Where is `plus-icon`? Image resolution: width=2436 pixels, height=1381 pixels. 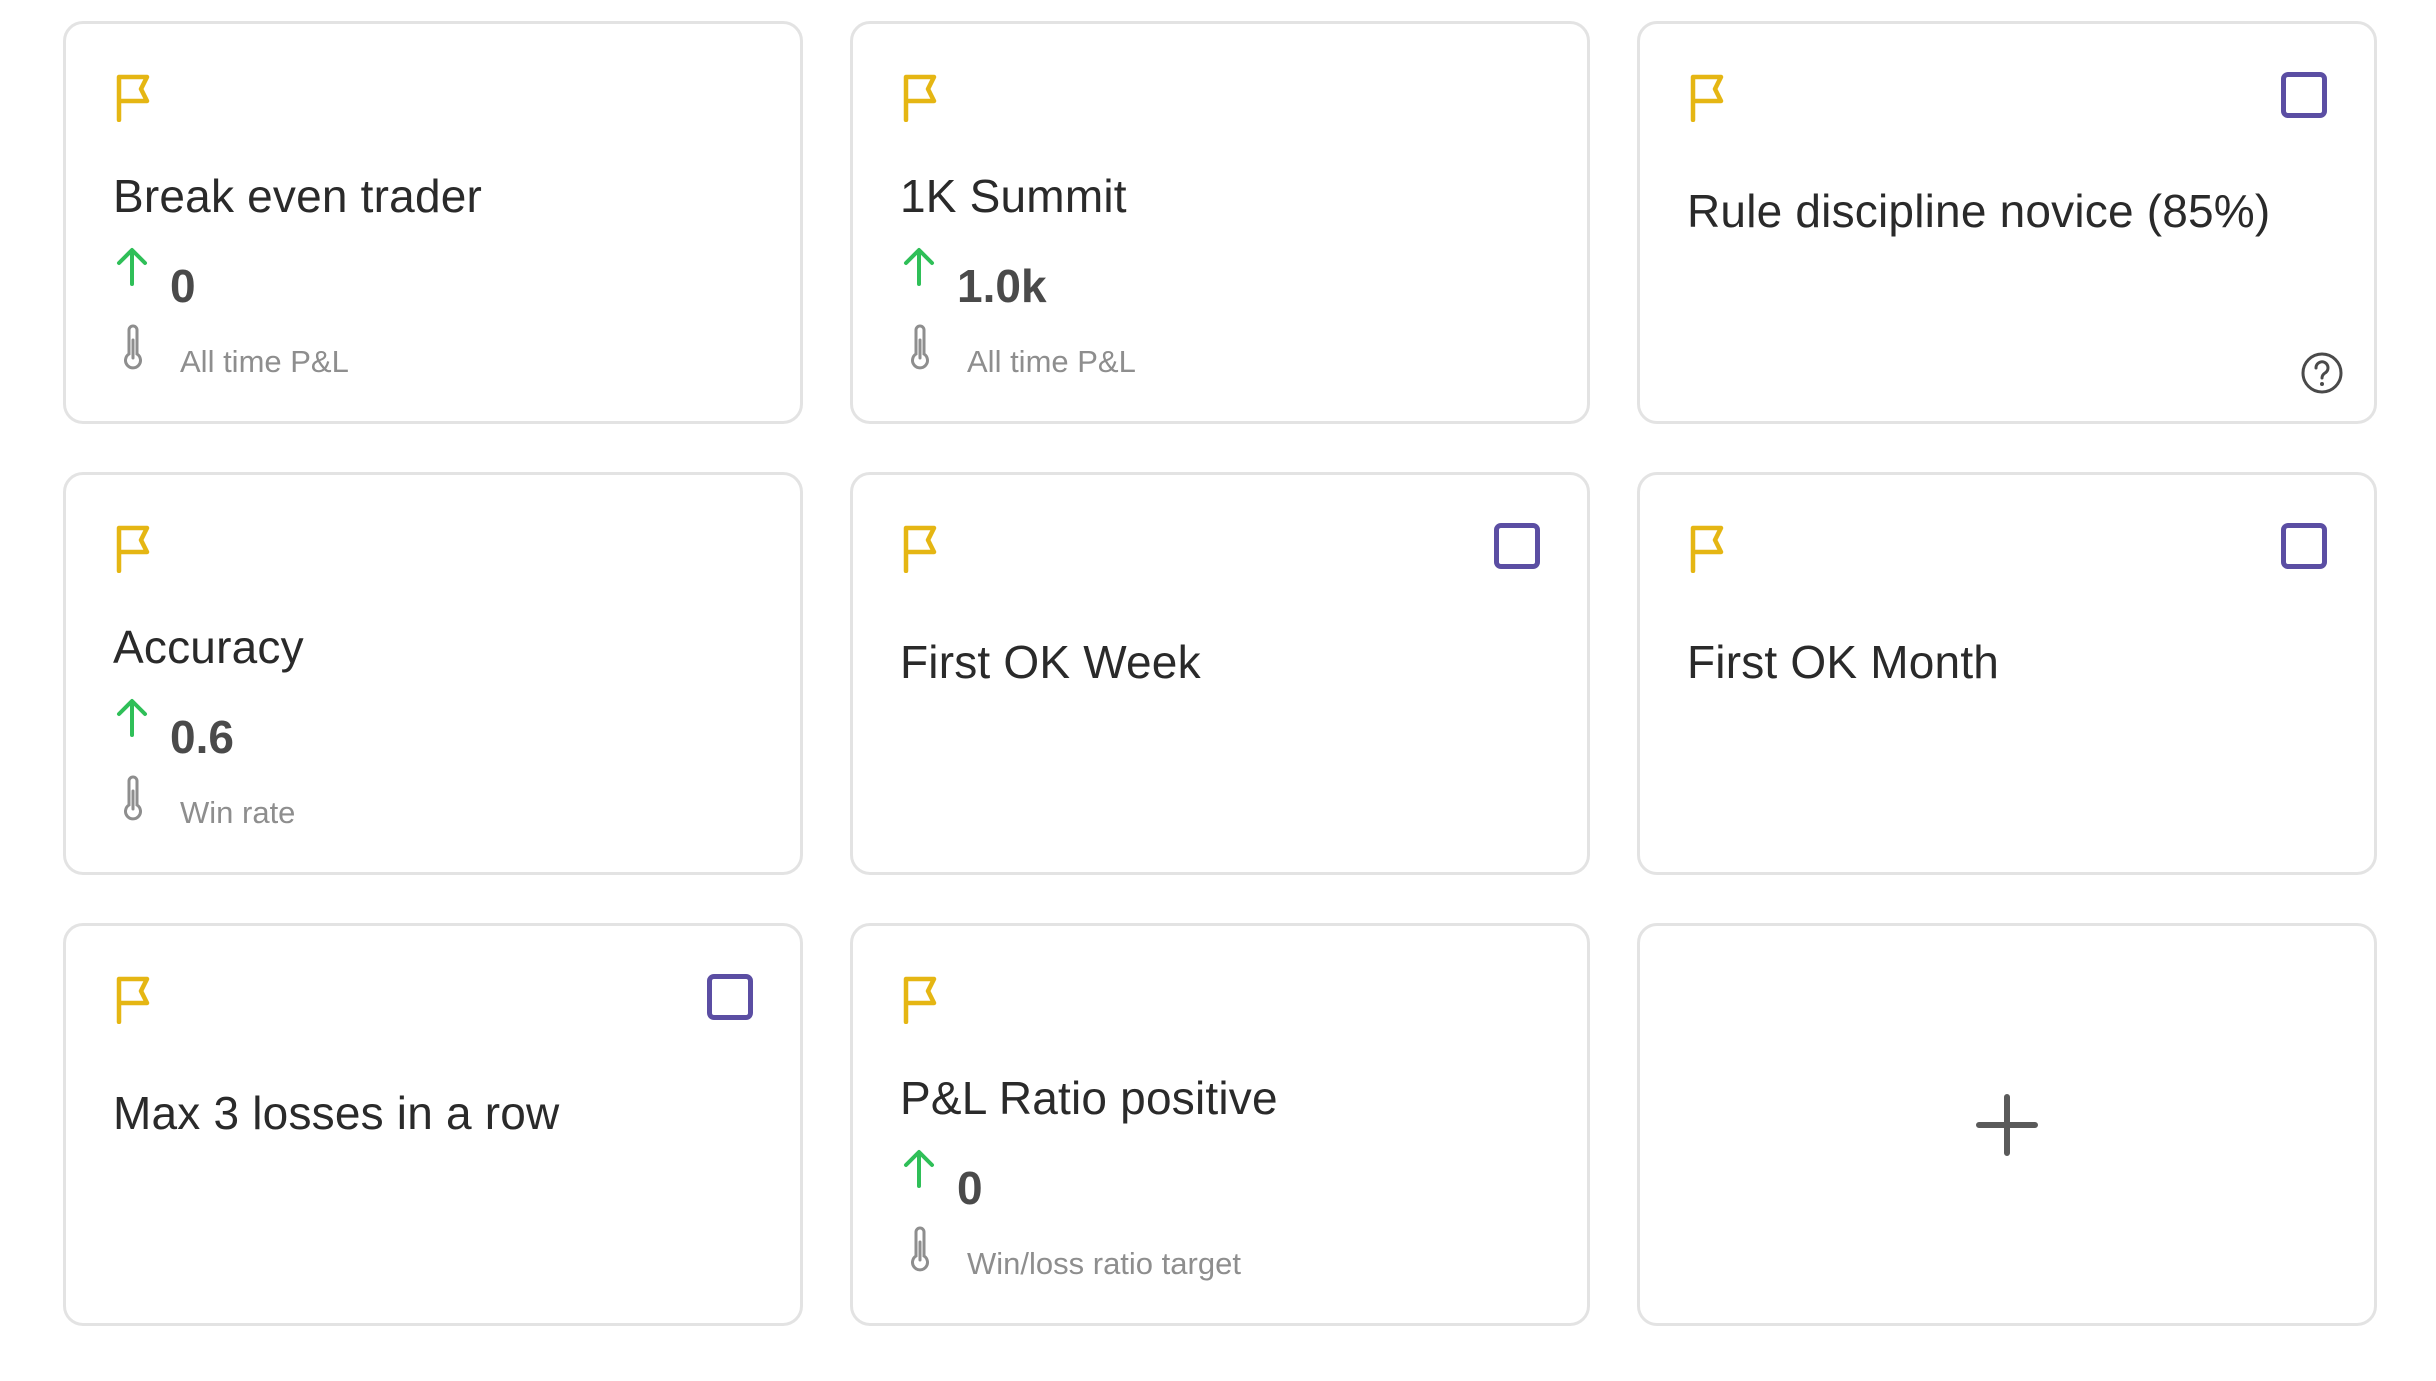
plus-icon is located at coordinates (2007, 1124).